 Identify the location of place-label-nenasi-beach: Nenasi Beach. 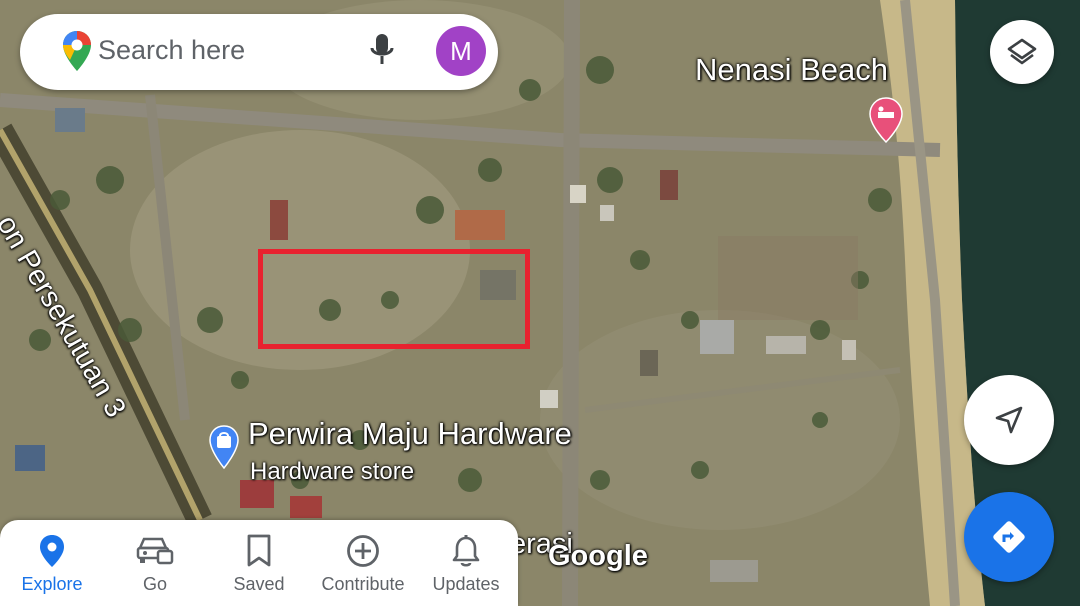
(791, 70).